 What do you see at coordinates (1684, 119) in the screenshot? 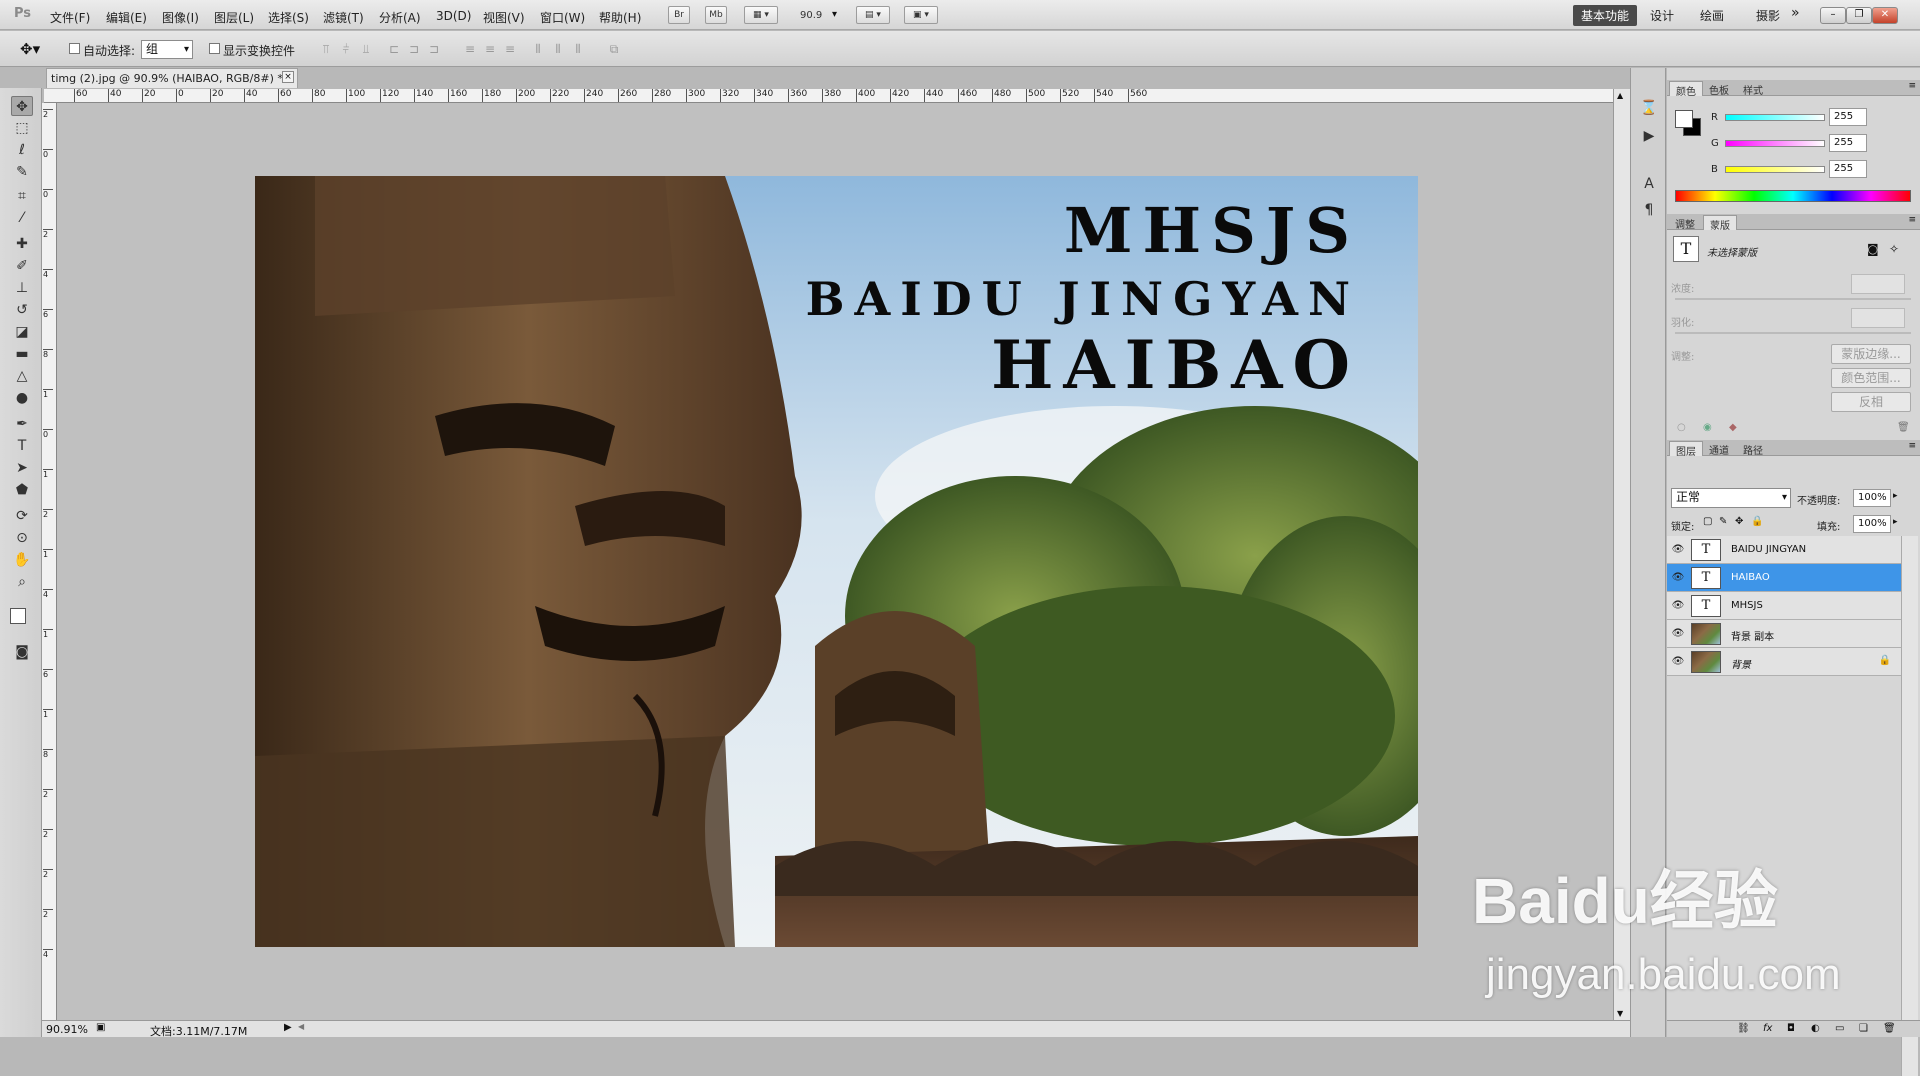
I see `color-foreground-swatch` at bounding box center [1684, 119].